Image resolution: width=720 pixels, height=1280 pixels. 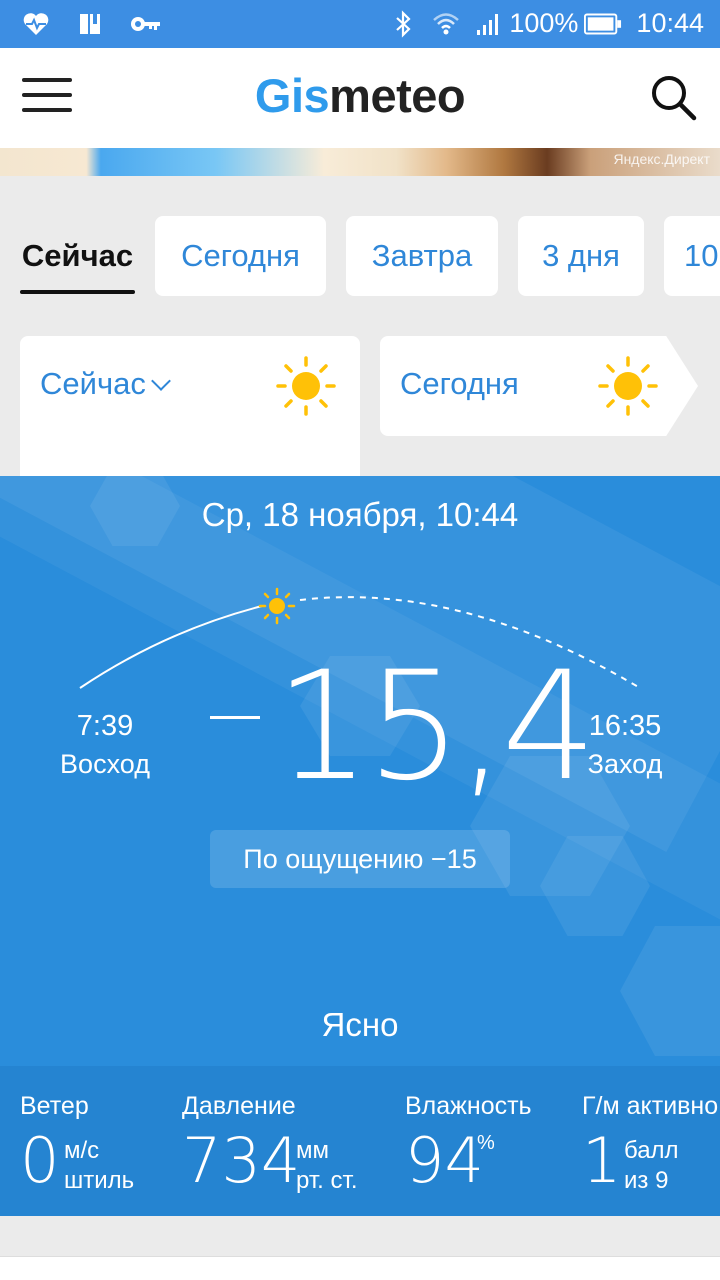 I want to click on stat-humidity: Влажность 94 %, so click(x=468, y=1144).